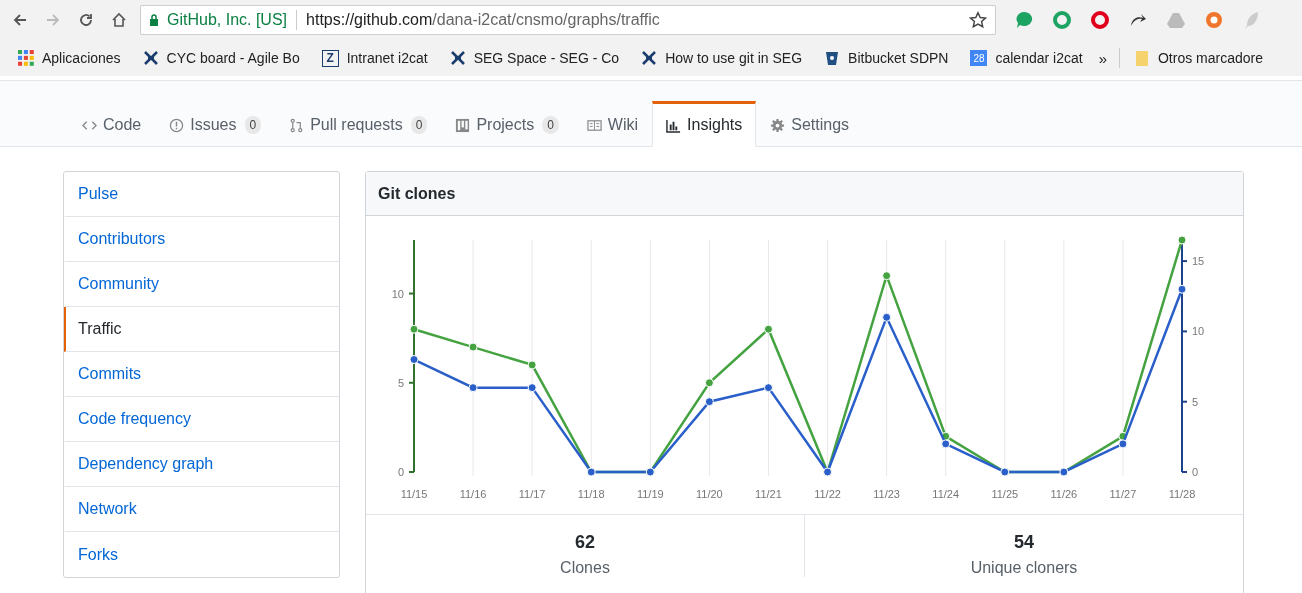 The height and width of the screenshot is (593, 1302). I want to click on stat-value: 54, so click(1024, 542).